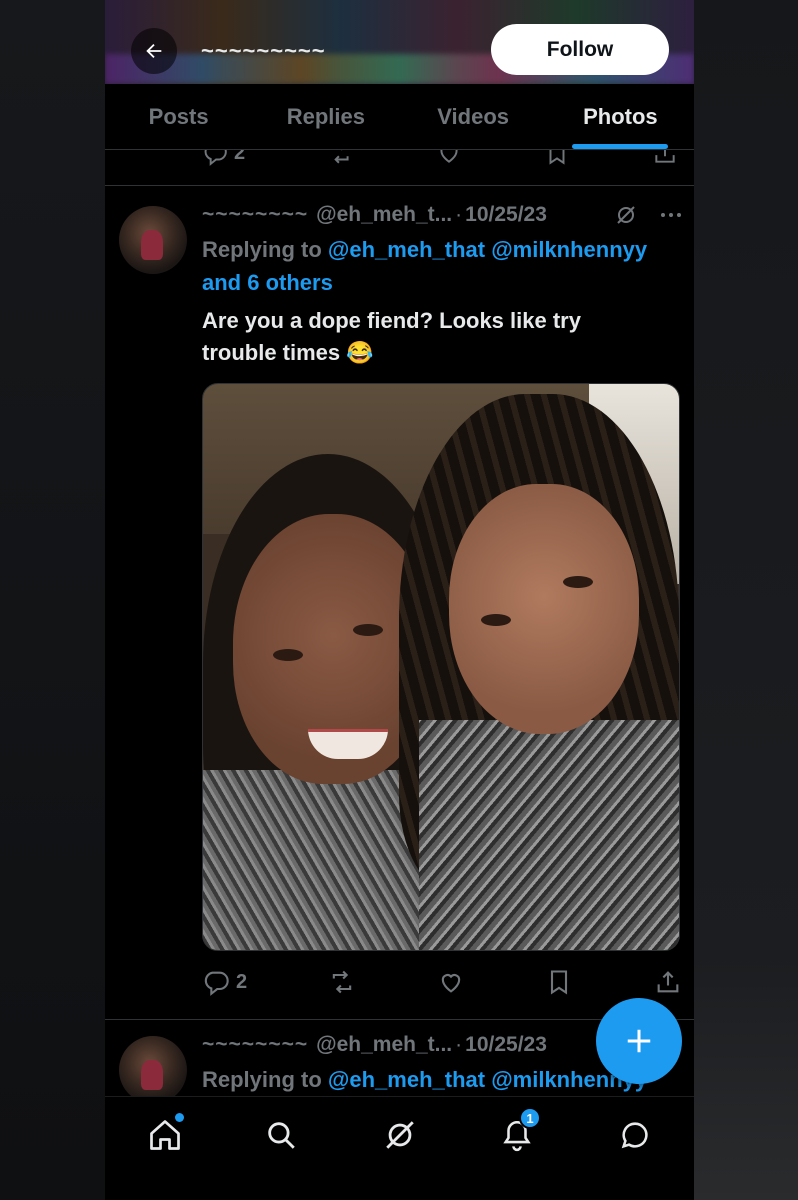 The image size is (798, 1200). What do you see at coordinates (569, 249) in the screenshot?
I see `reply-link-user-2: @milknhennyy` at bounding box center [569, 249].